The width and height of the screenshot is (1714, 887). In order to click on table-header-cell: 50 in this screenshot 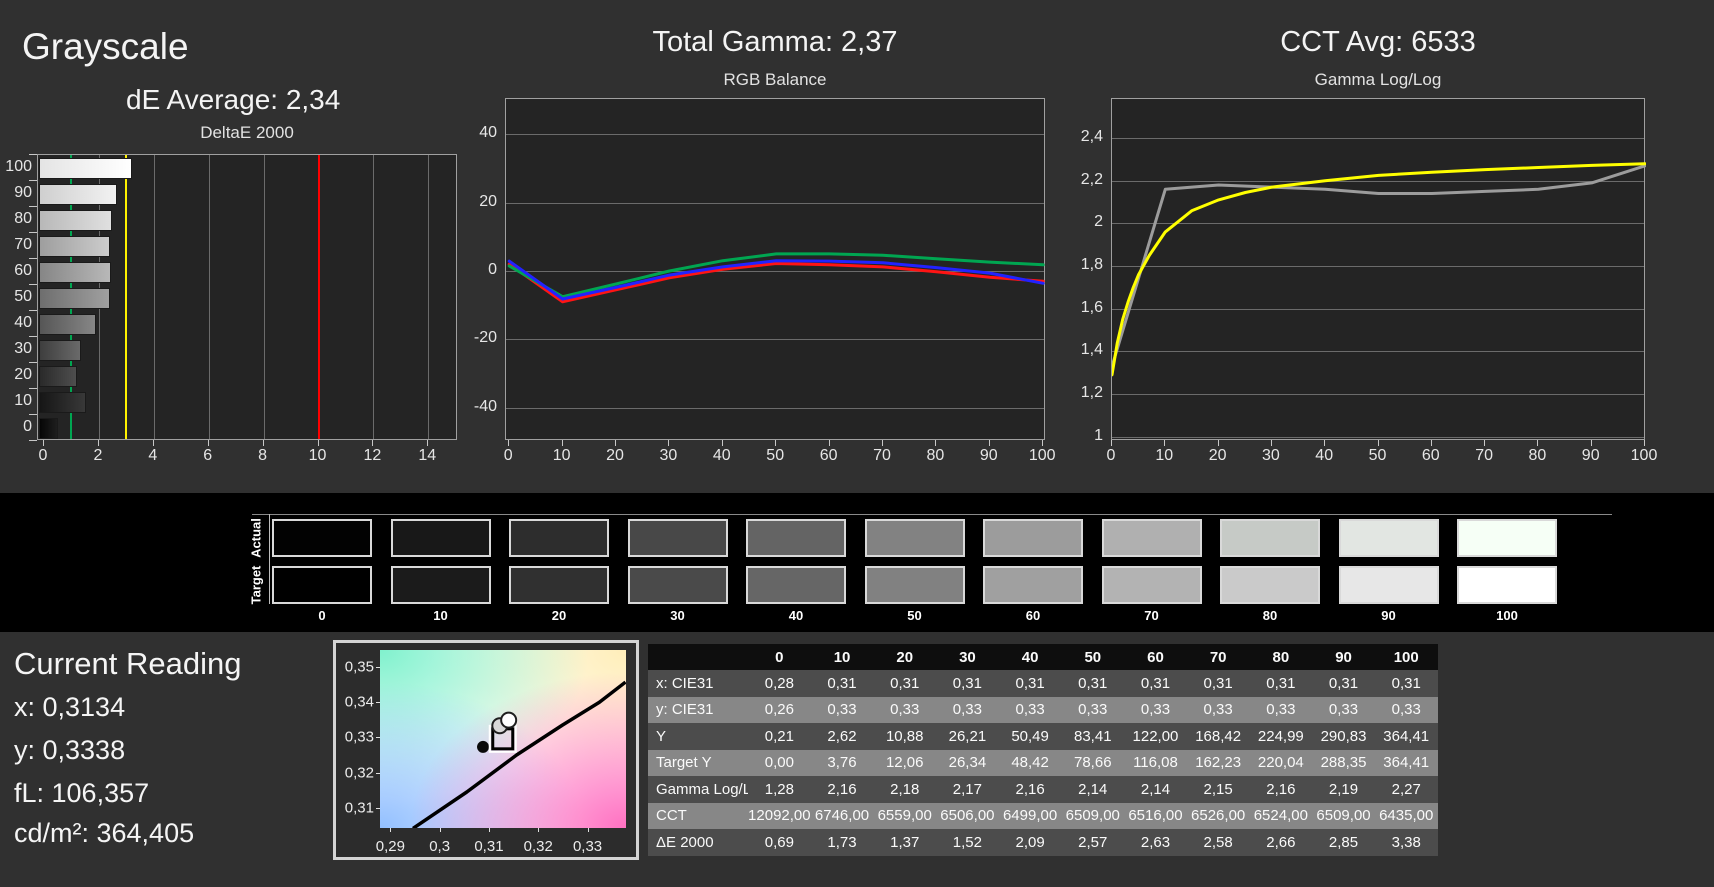, I will do `click(1093, 657)`.